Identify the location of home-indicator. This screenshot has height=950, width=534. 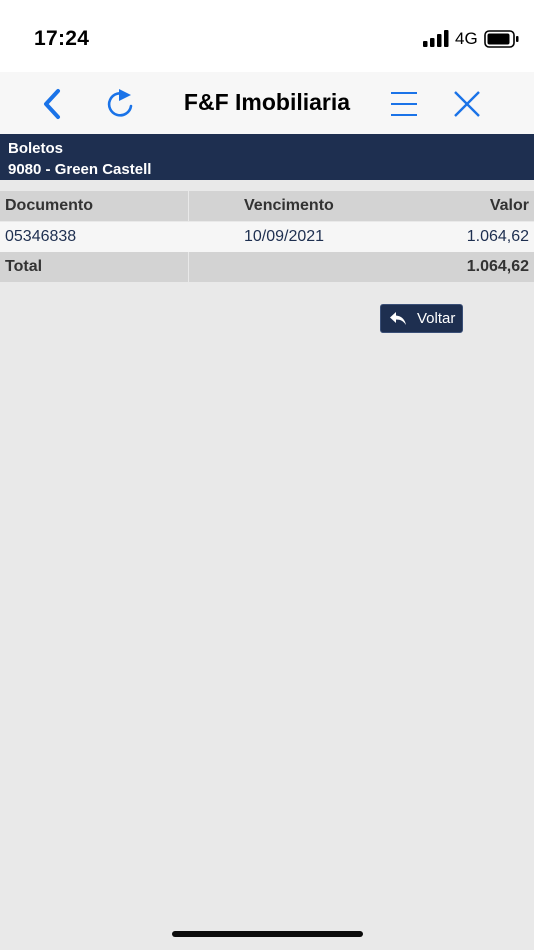
(267, 934).